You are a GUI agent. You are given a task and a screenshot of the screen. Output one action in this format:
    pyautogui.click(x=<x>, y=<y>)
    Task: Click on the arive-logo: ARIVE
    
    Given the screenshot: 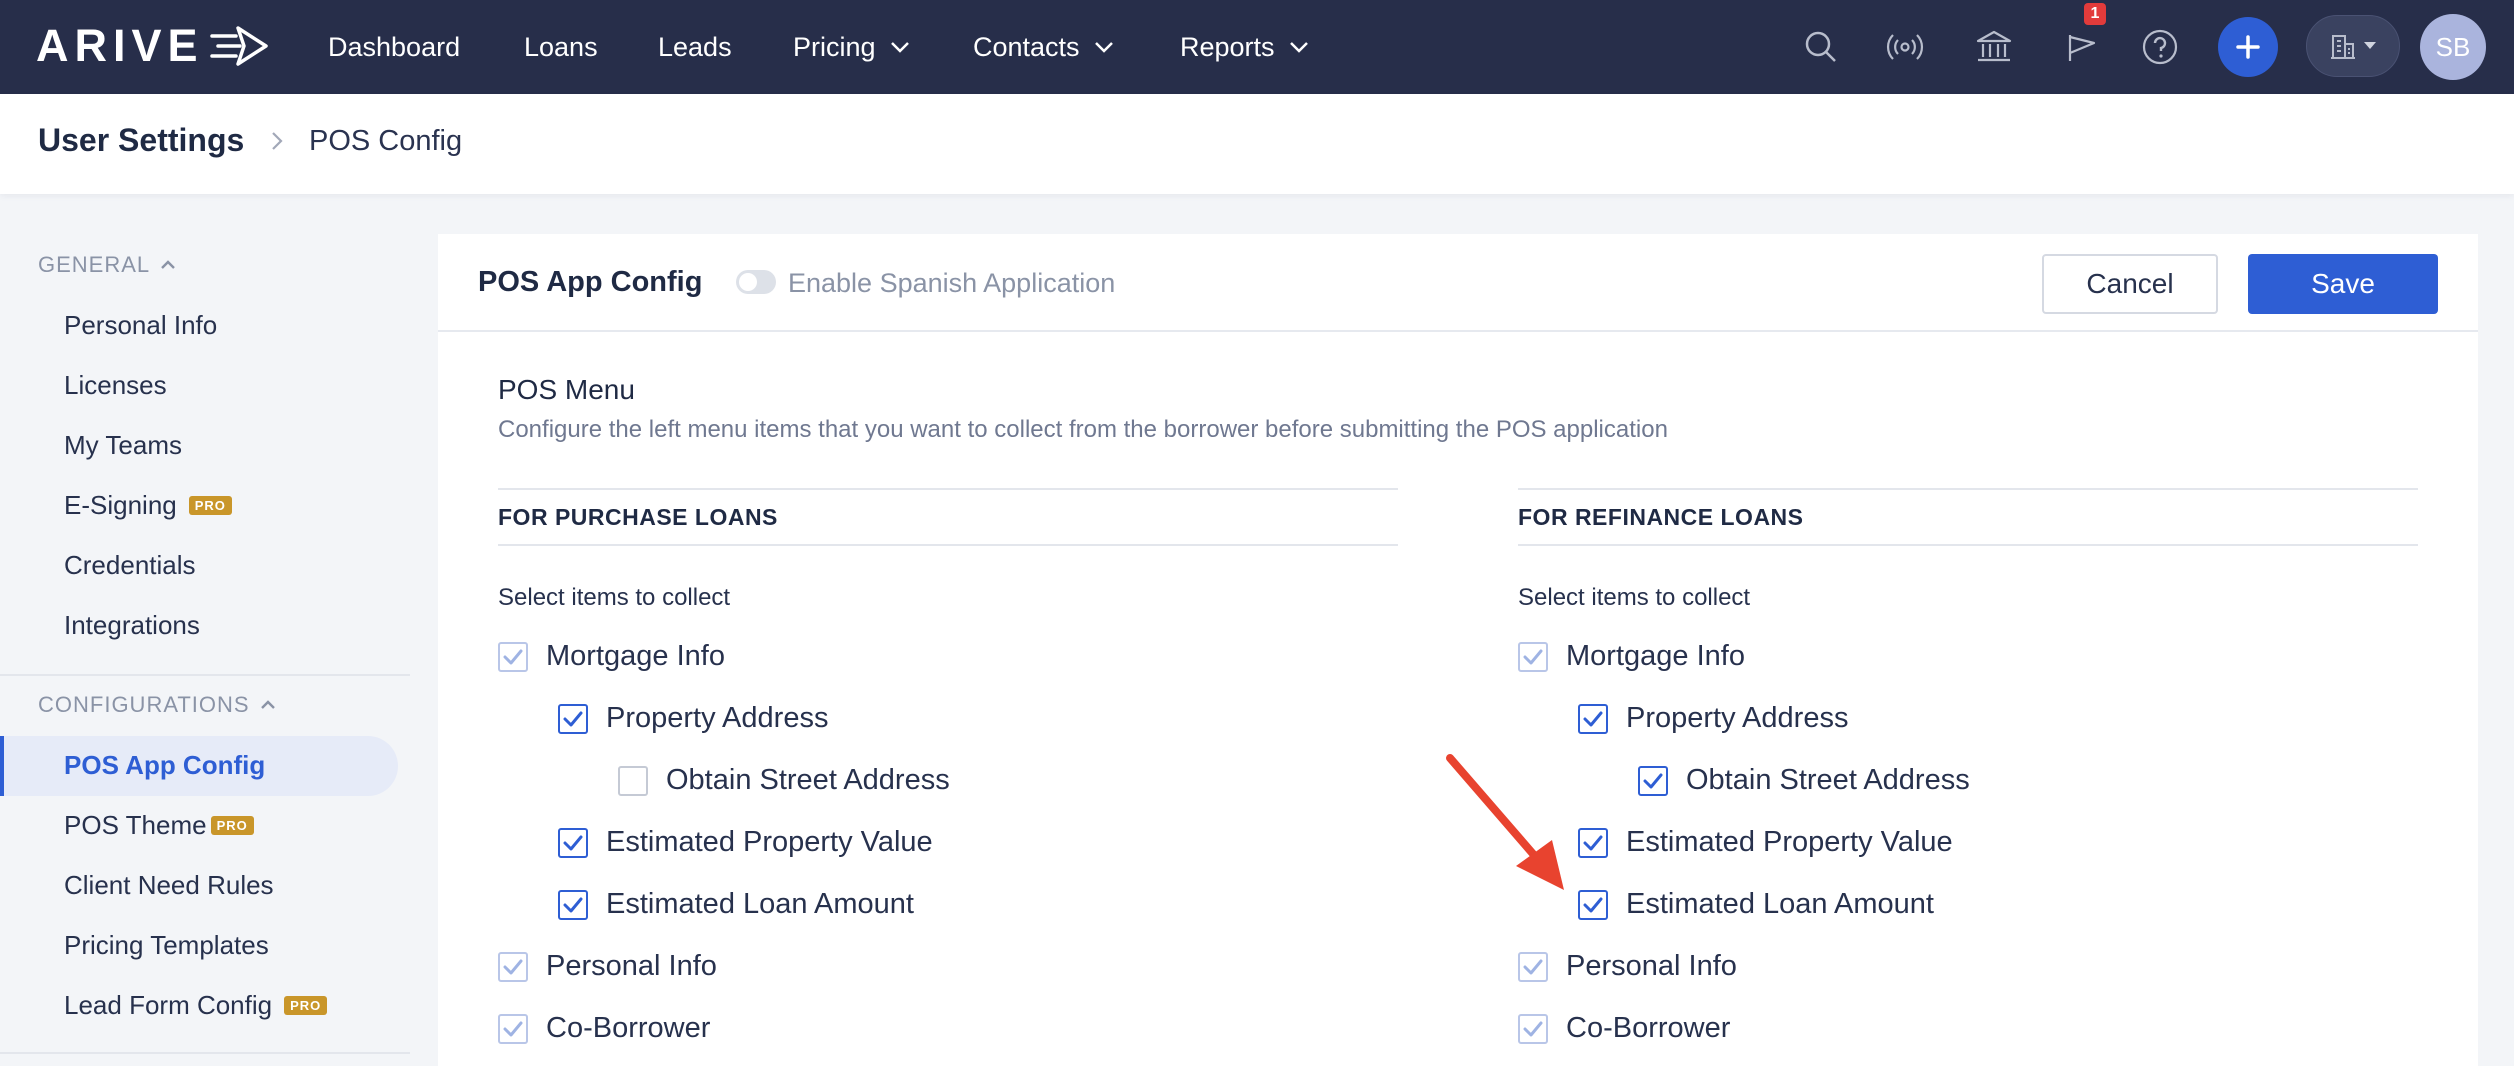 What is the action you would take?
    pyautogui.click(x=153, y=46)
    